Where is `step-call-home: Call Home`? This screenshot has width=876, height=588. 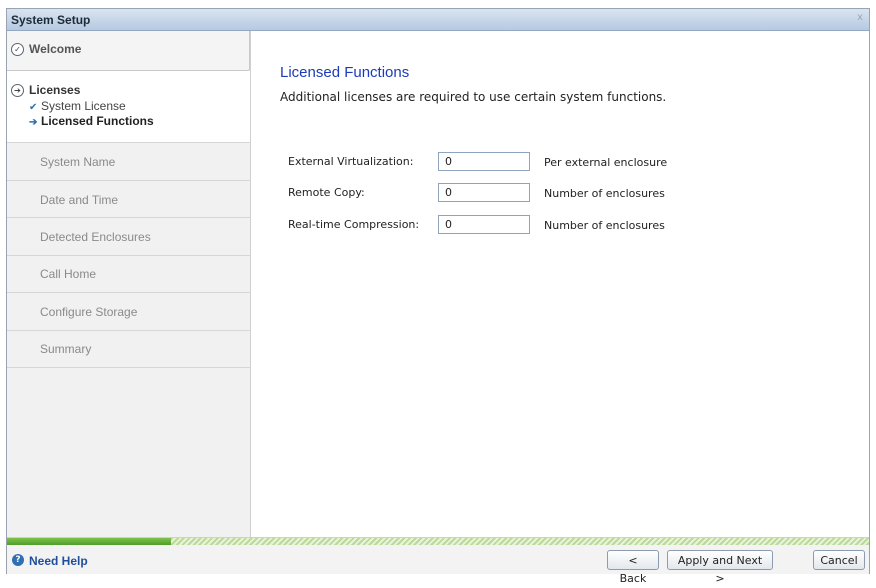 step-call-home: Call Home is located at coordinates (128, 274).